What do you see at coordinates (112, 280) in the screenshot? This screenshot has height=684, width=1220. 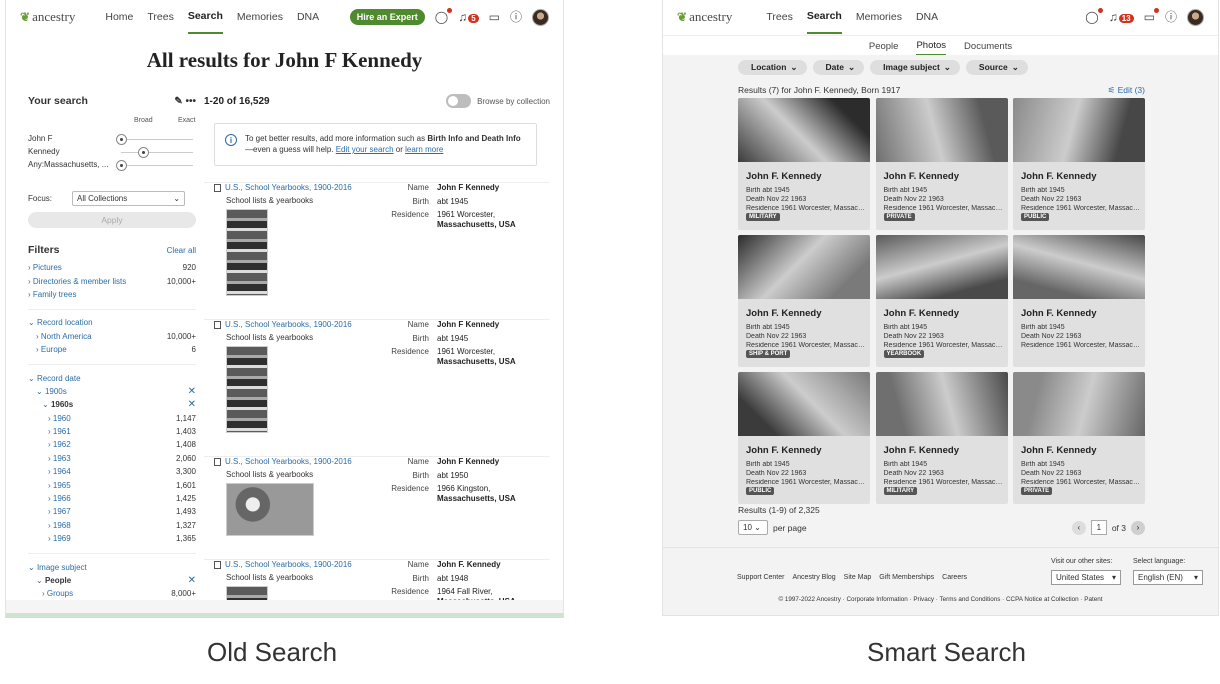 I see `filter-1: › Directories & member lists 10,000+` at bounding box center [112, 280].